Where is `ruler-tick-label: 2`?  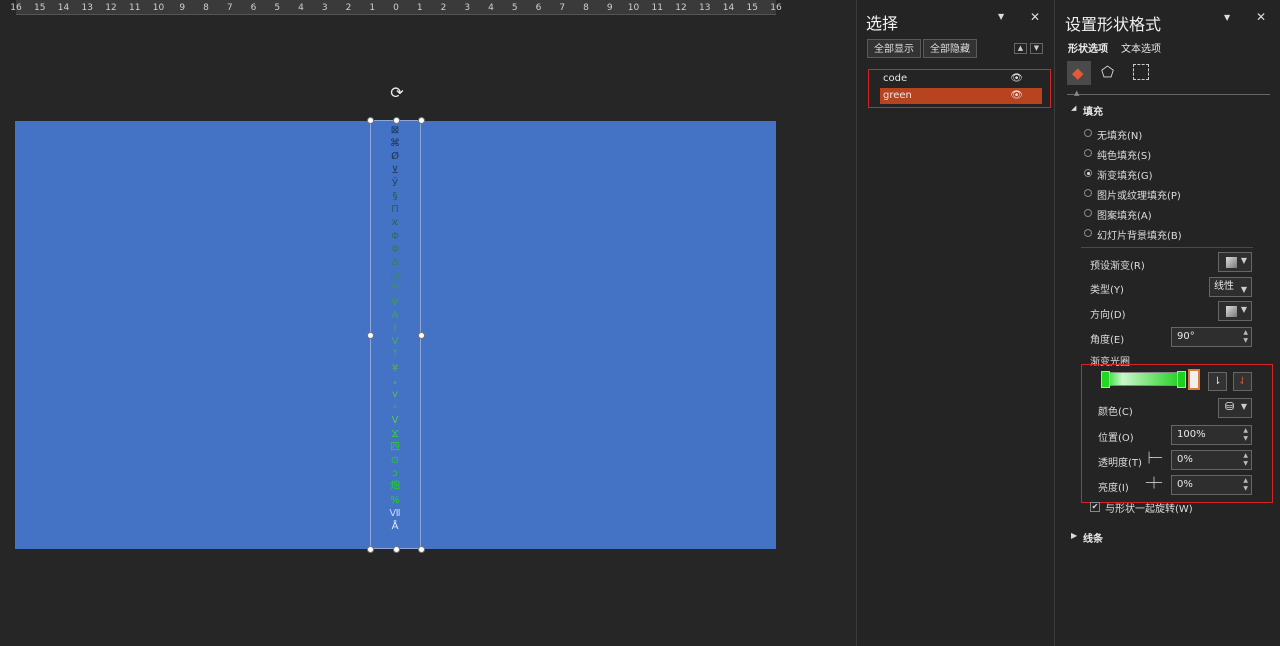 ruler-tick-label: 2 is located at coordinates (348, 8).